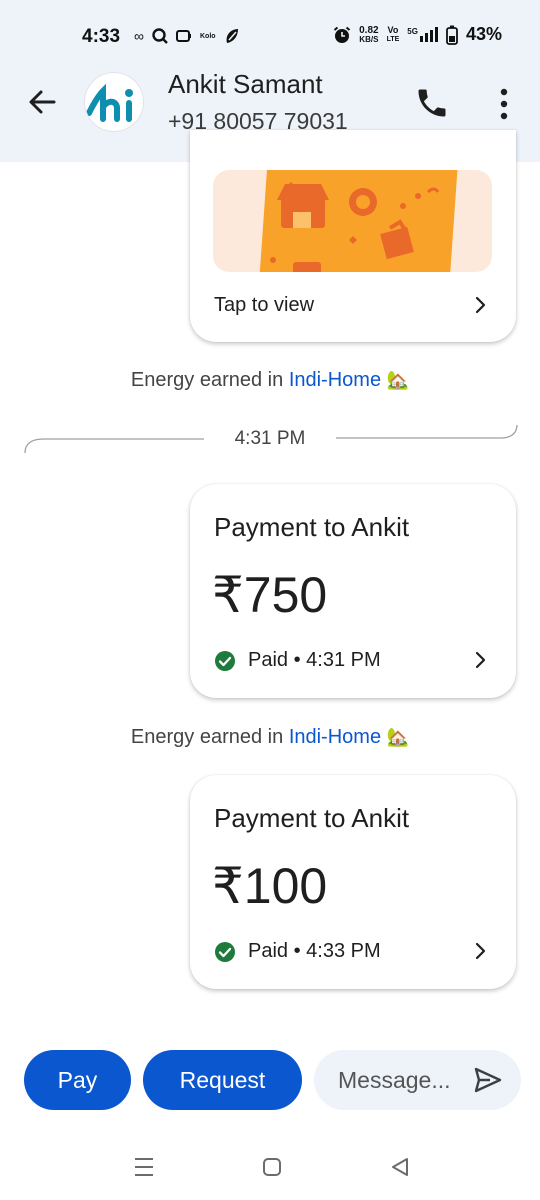 Image resolution: width=540 pixels, height=1200 pixels. Describe the element at coordinates (427, 431) in the screenshot. I see `divider-right` at that location.